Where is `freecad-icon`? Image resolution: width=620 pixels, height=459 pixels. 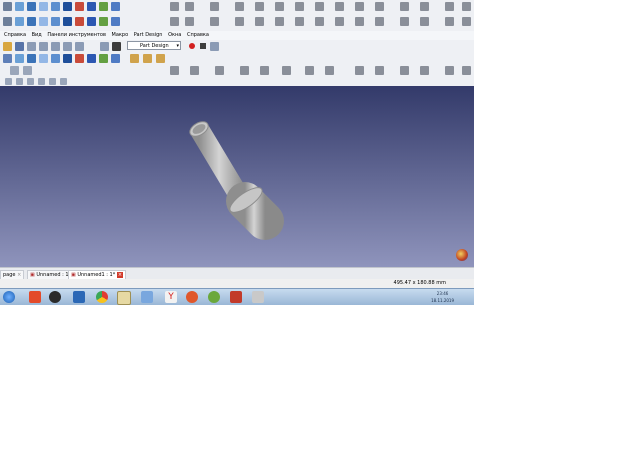 freecad-icon is located at coordinates (236, 297).